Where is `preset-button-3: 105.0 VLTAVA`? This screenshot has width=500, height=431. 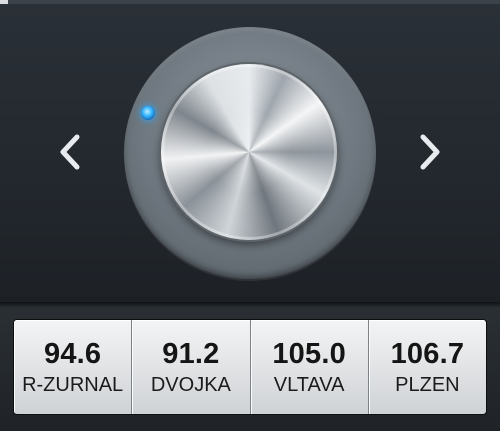 preset-button-3: 105.0 VLTAVA is located at coordinates (309, 367).